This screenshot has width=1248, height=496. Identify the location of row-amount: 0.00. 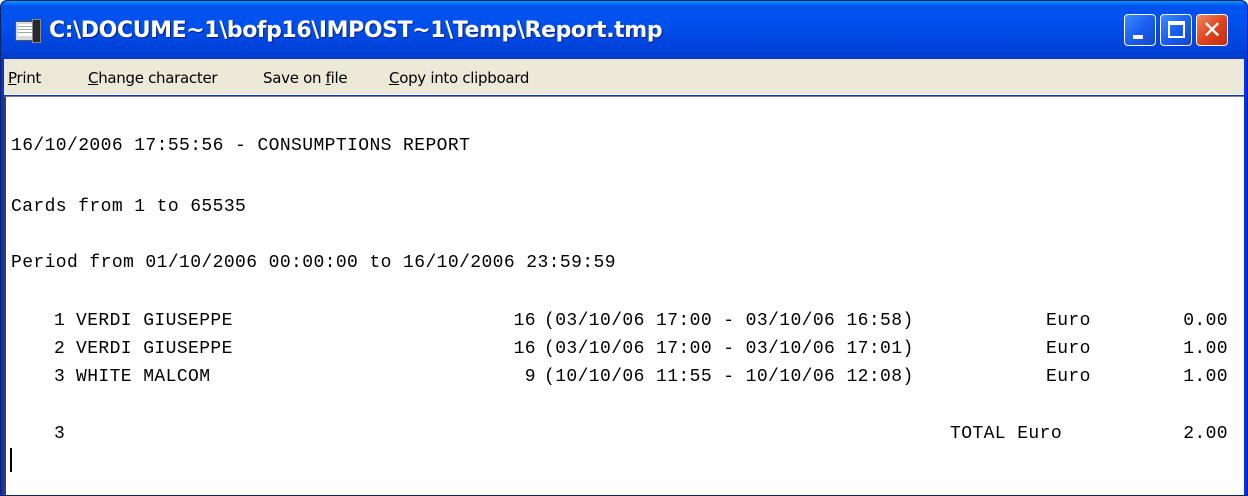
(1205, 321).